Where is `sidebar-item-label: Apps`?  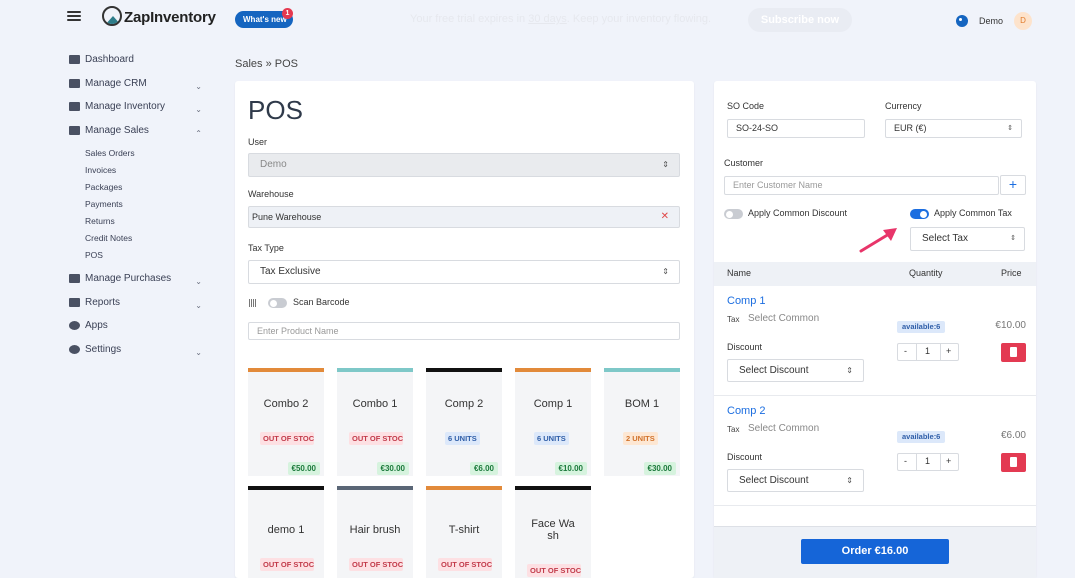
sidebar-item-label: Apps is located at coordinates (96, 325).